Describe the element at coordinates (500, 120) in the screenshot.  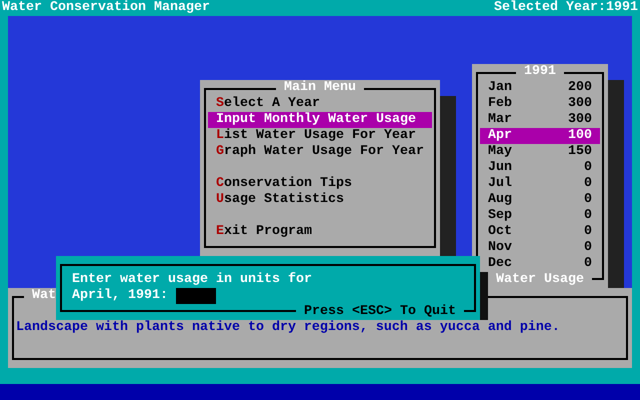
I see `month-name: Mar` at that location.